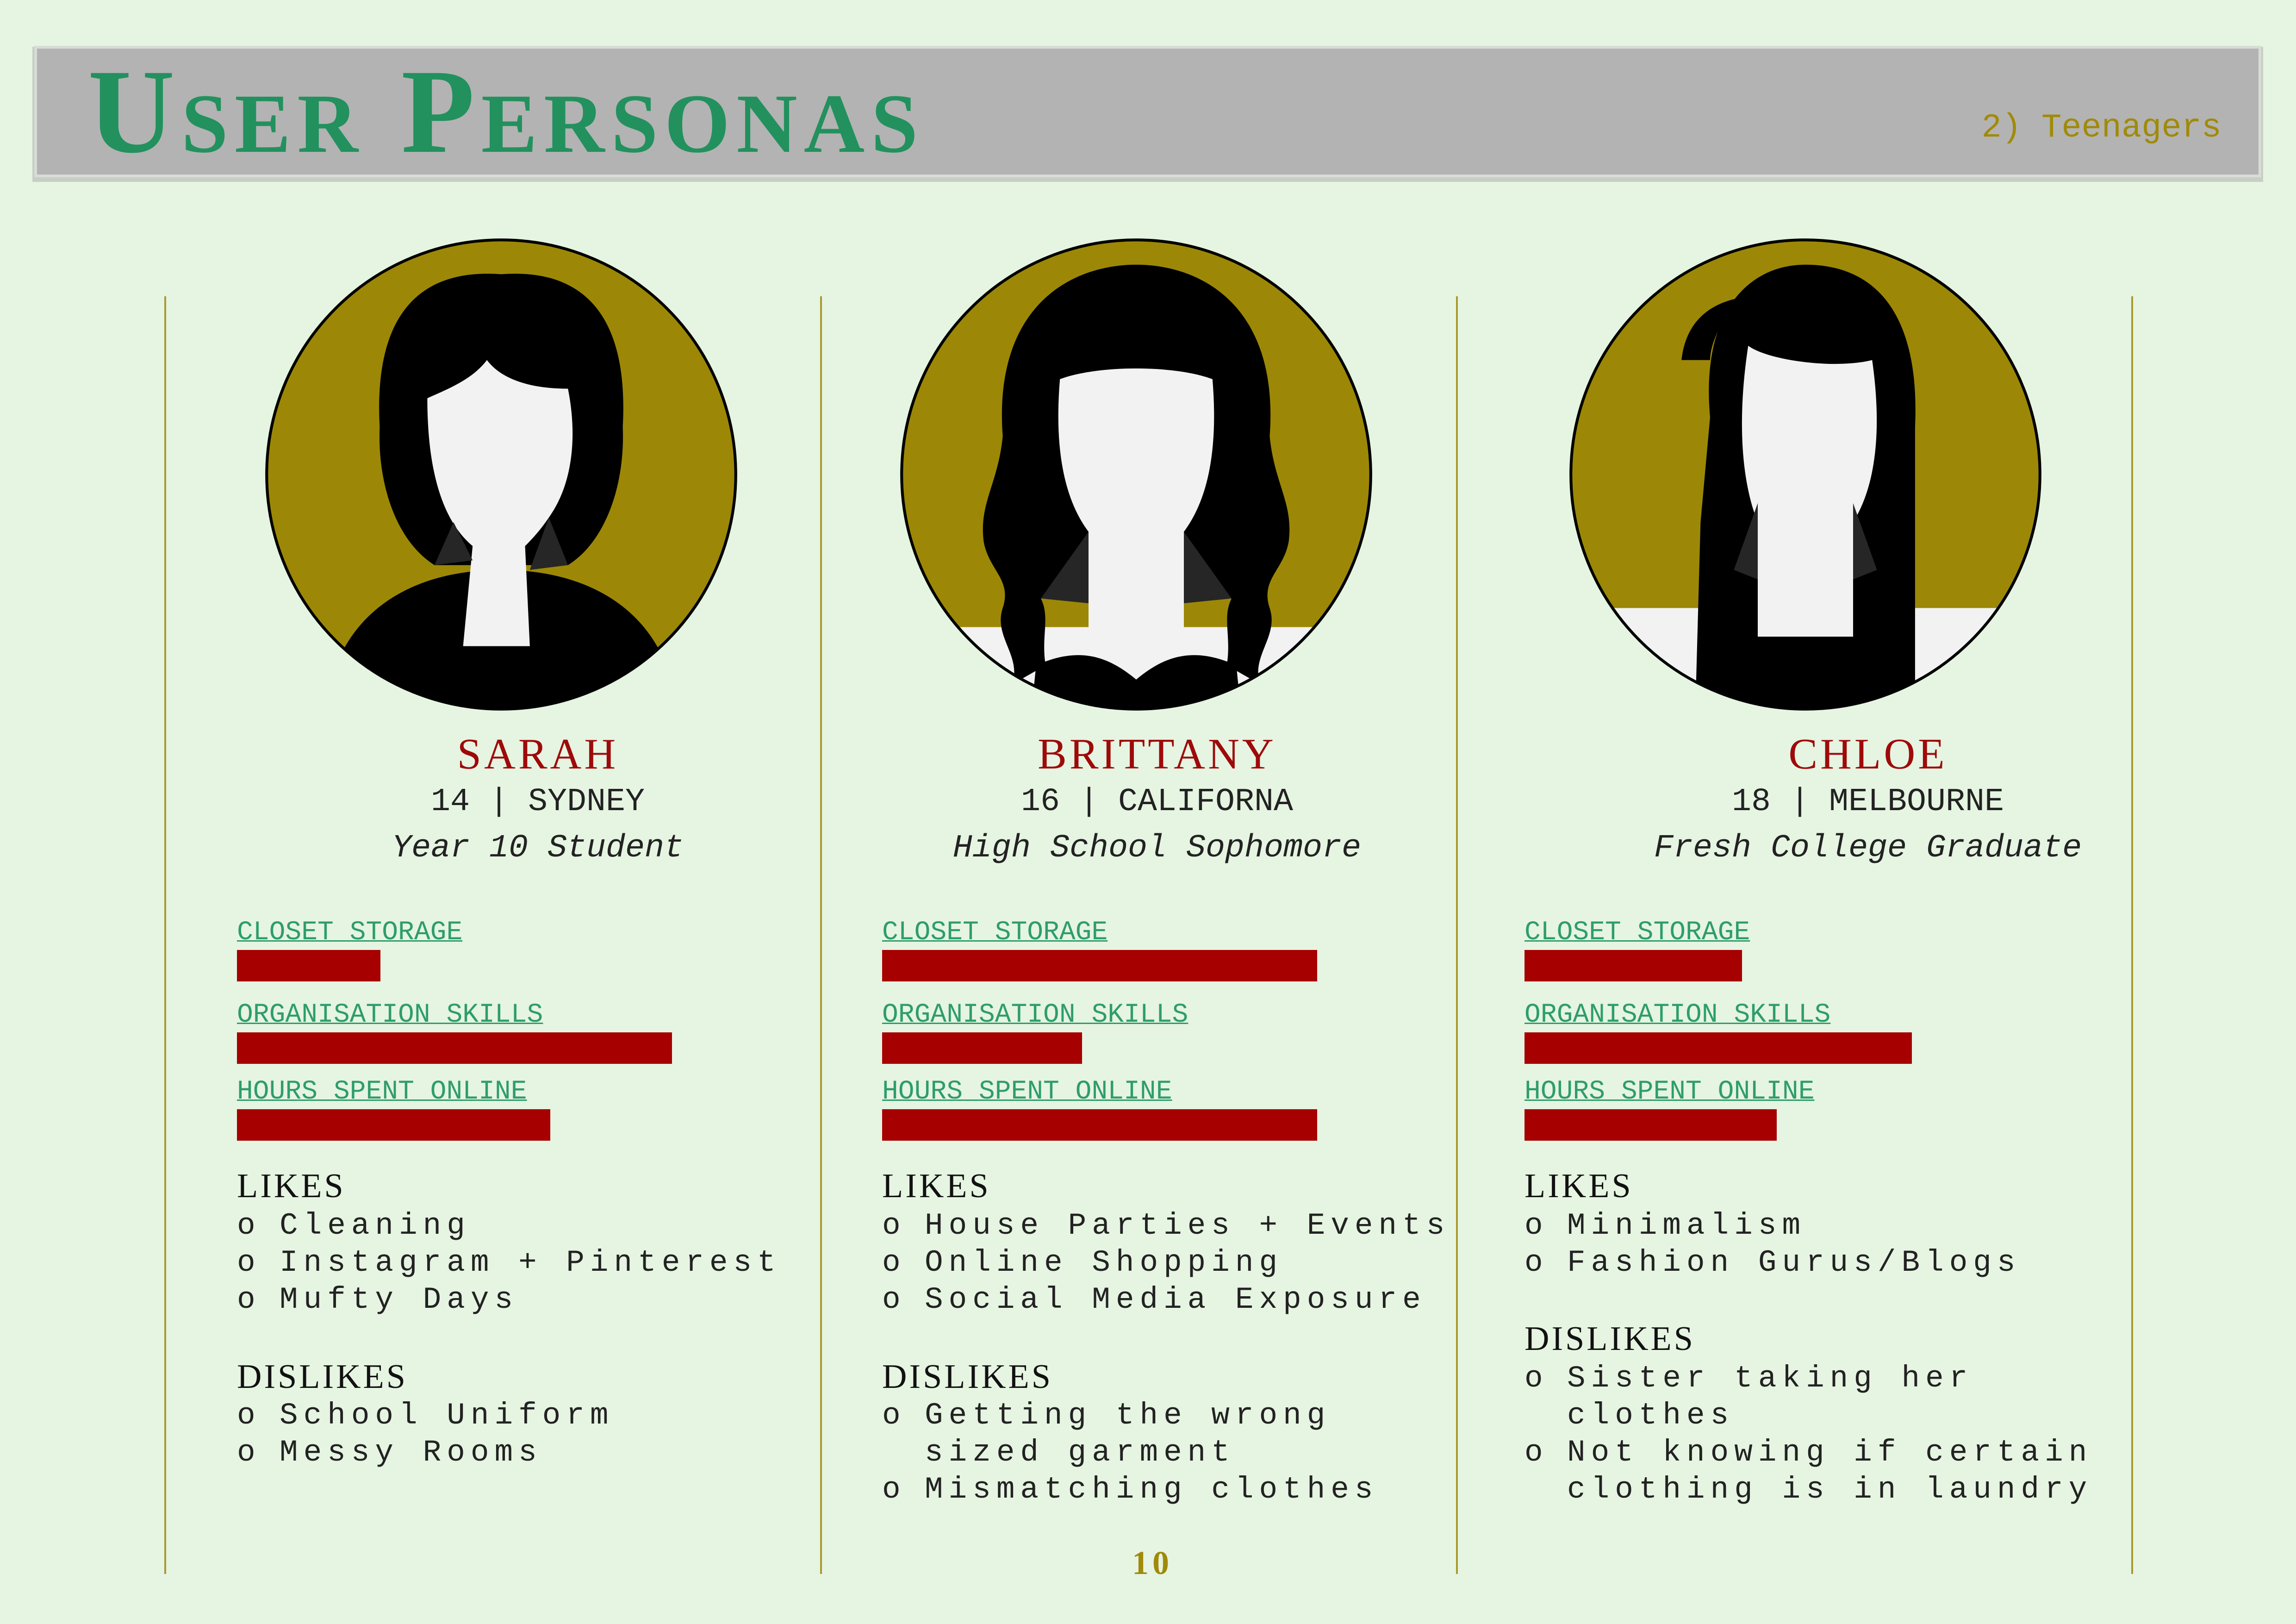  Describe the element at coordinates (425, 1452) in the screenshot. I see `list-item: Messy Rooms` at that location.